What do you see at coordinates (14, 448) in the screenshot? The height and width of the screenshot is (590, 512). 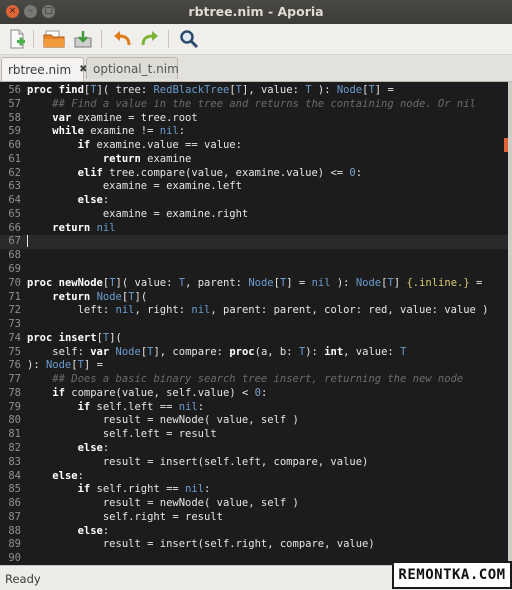 I see `line-number: 82` at bounding box center [14, 448].